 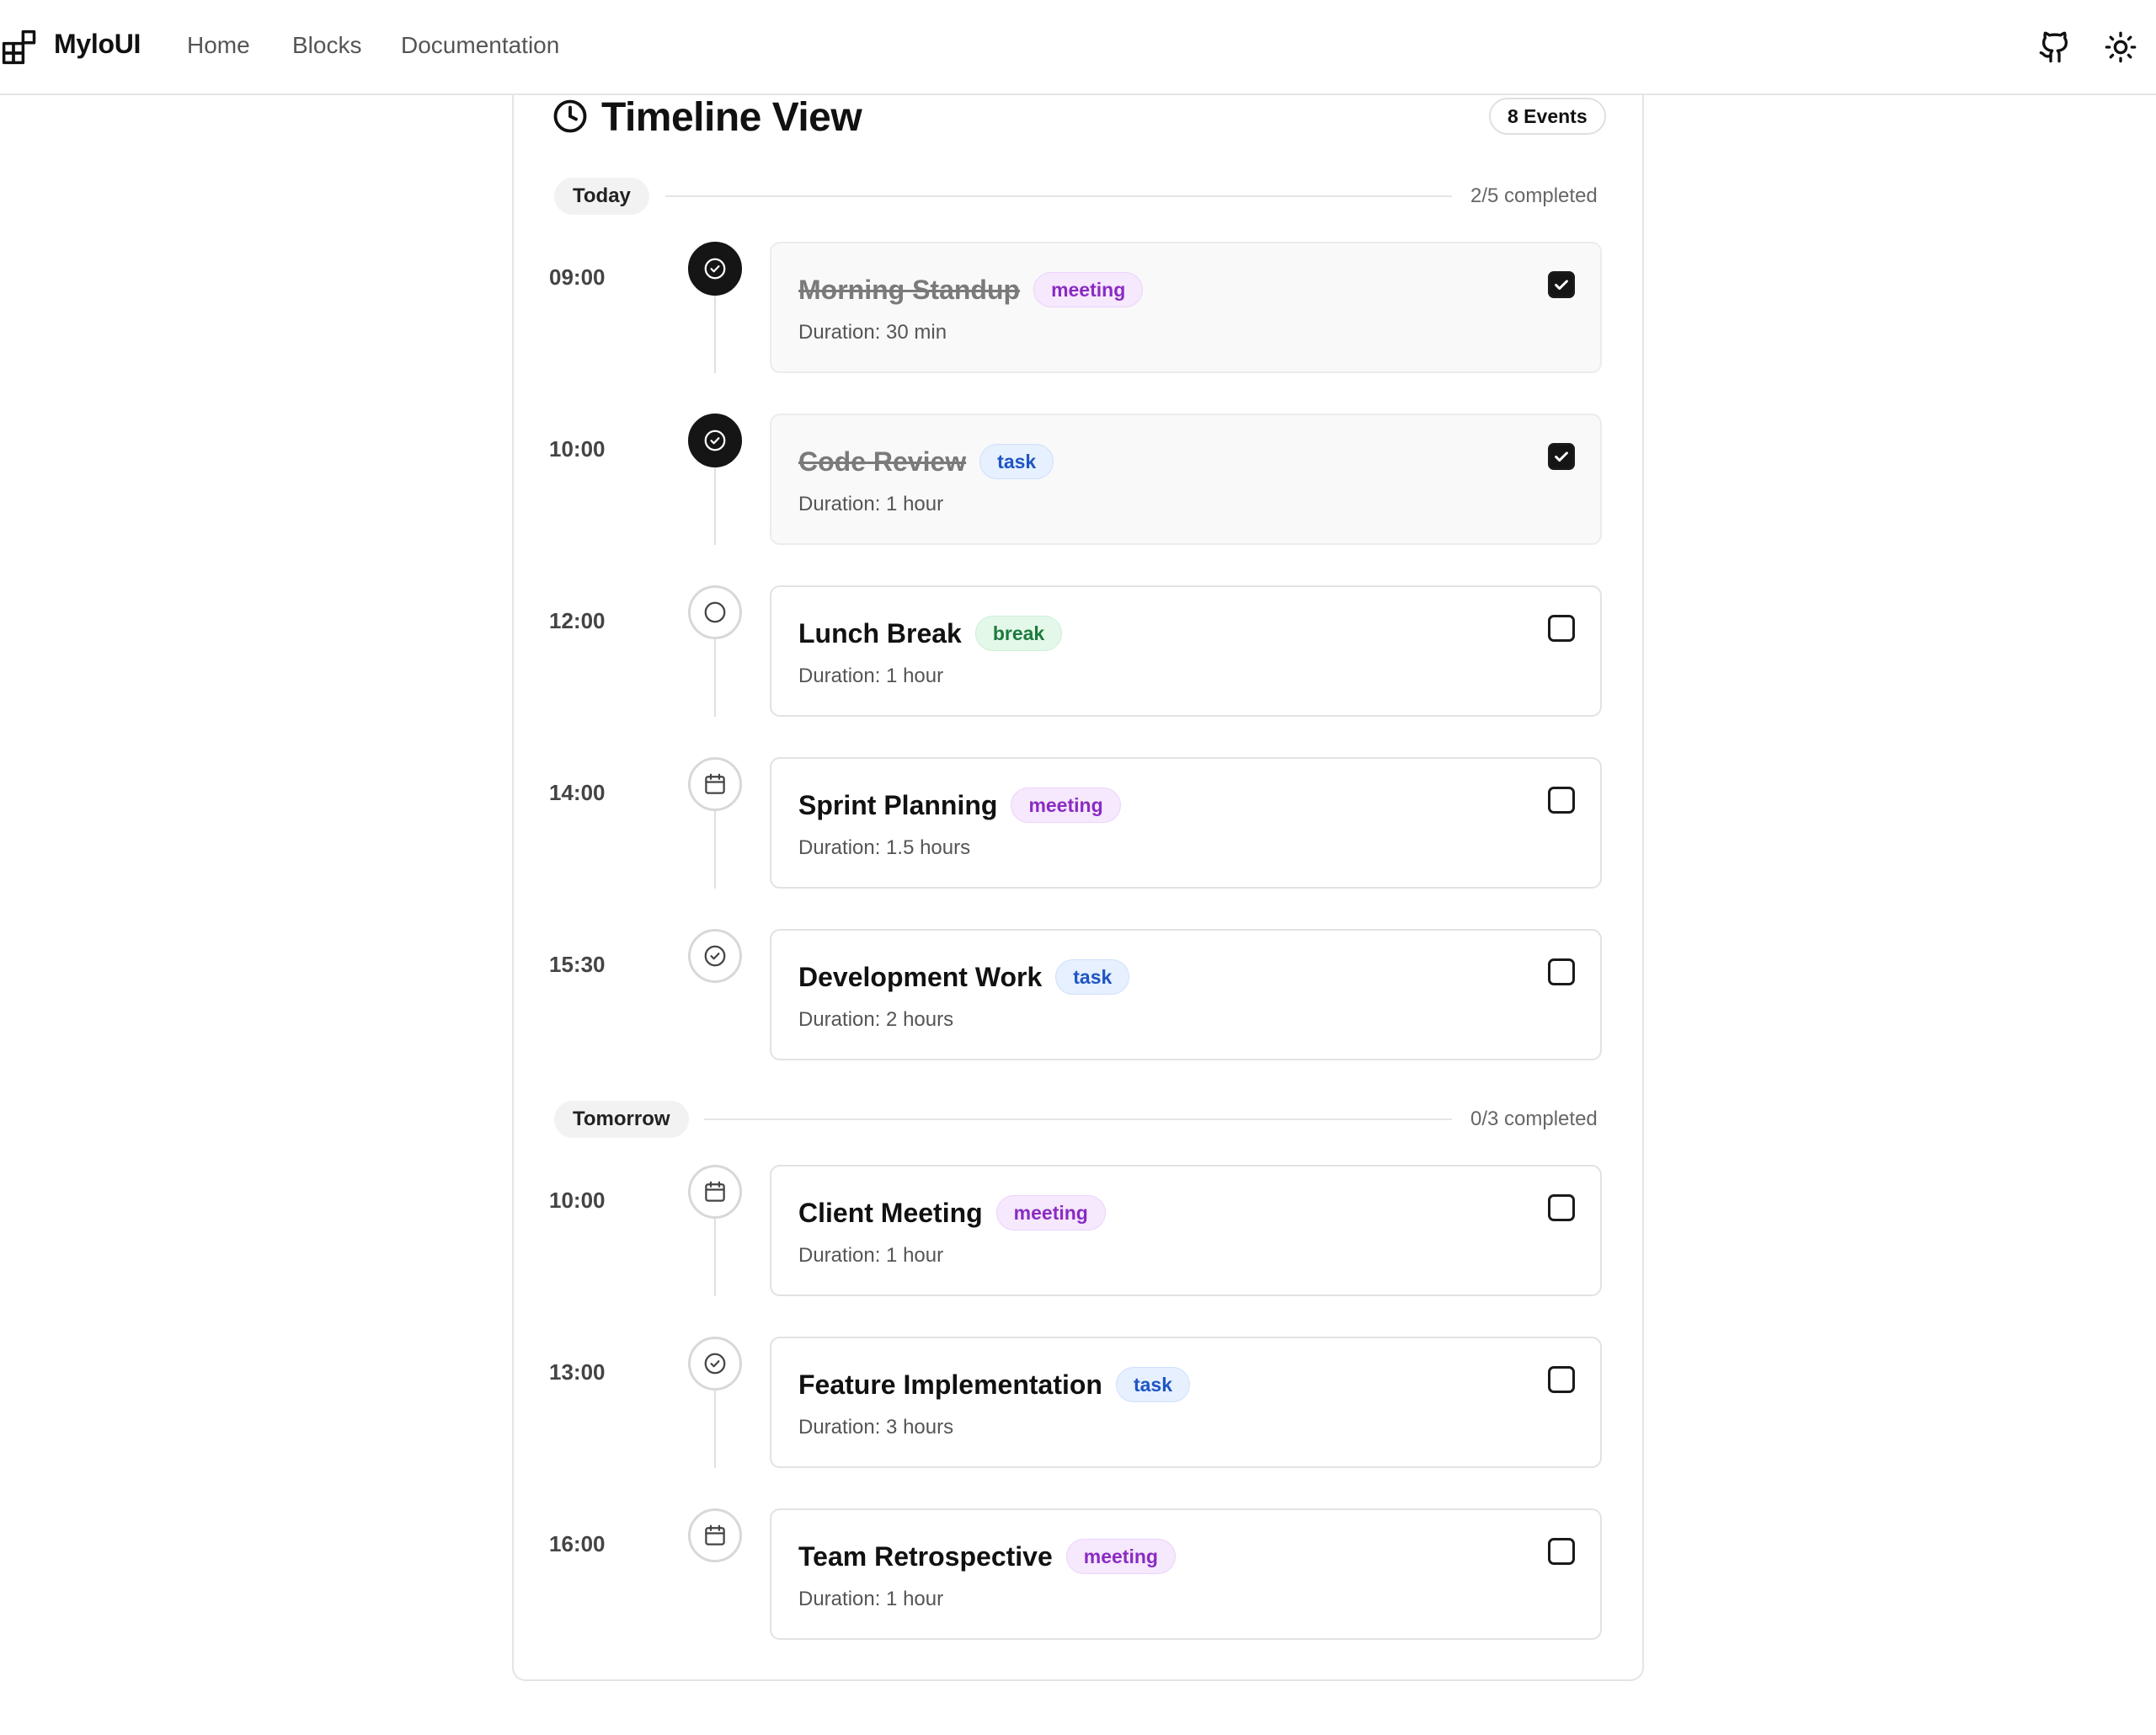 What do you see at coordinates (577, 277) in the screenshot?
I see `event-time: 09:00` at bounding box center [577, 277].